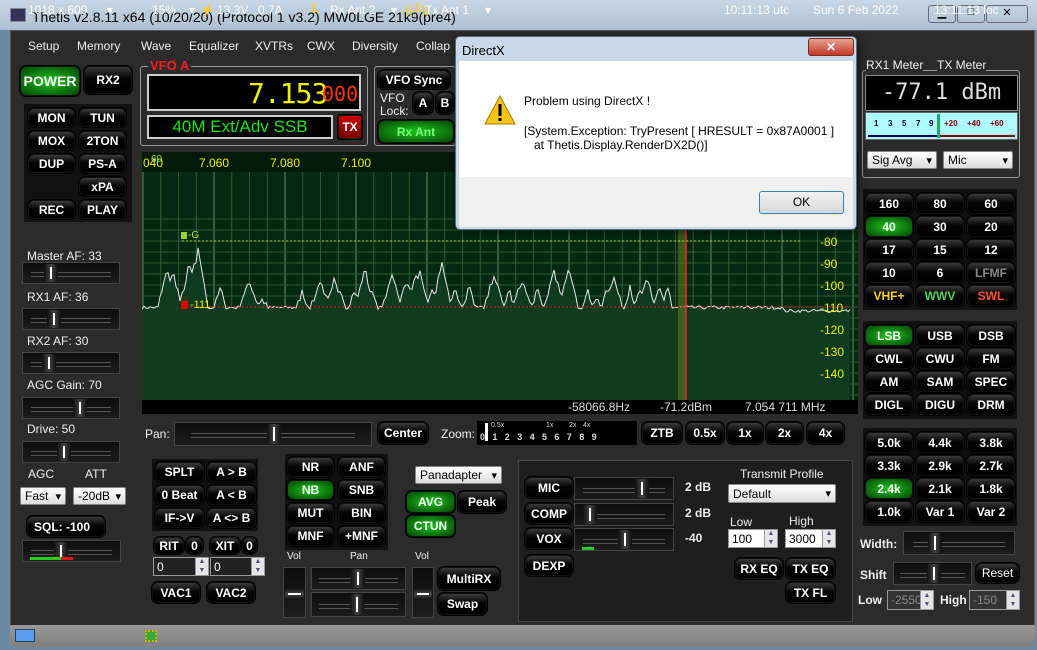 Image resolution: width=1037 pixels, height=650 pixels. Describe the element at coordinates (810, 568) in the screenshot. I see `tx-eq-button: TX EQ` at that location.